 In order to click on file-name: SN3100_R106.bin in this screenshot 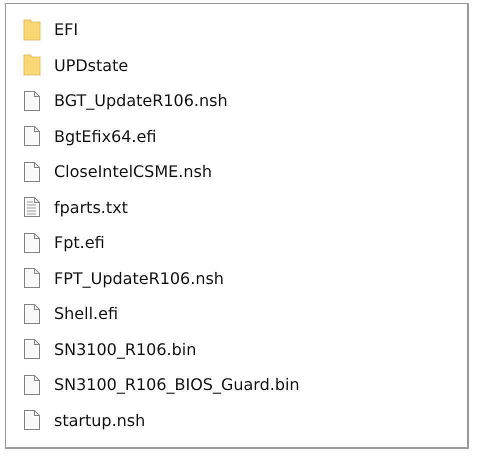, I will do `click(125, 349)`.